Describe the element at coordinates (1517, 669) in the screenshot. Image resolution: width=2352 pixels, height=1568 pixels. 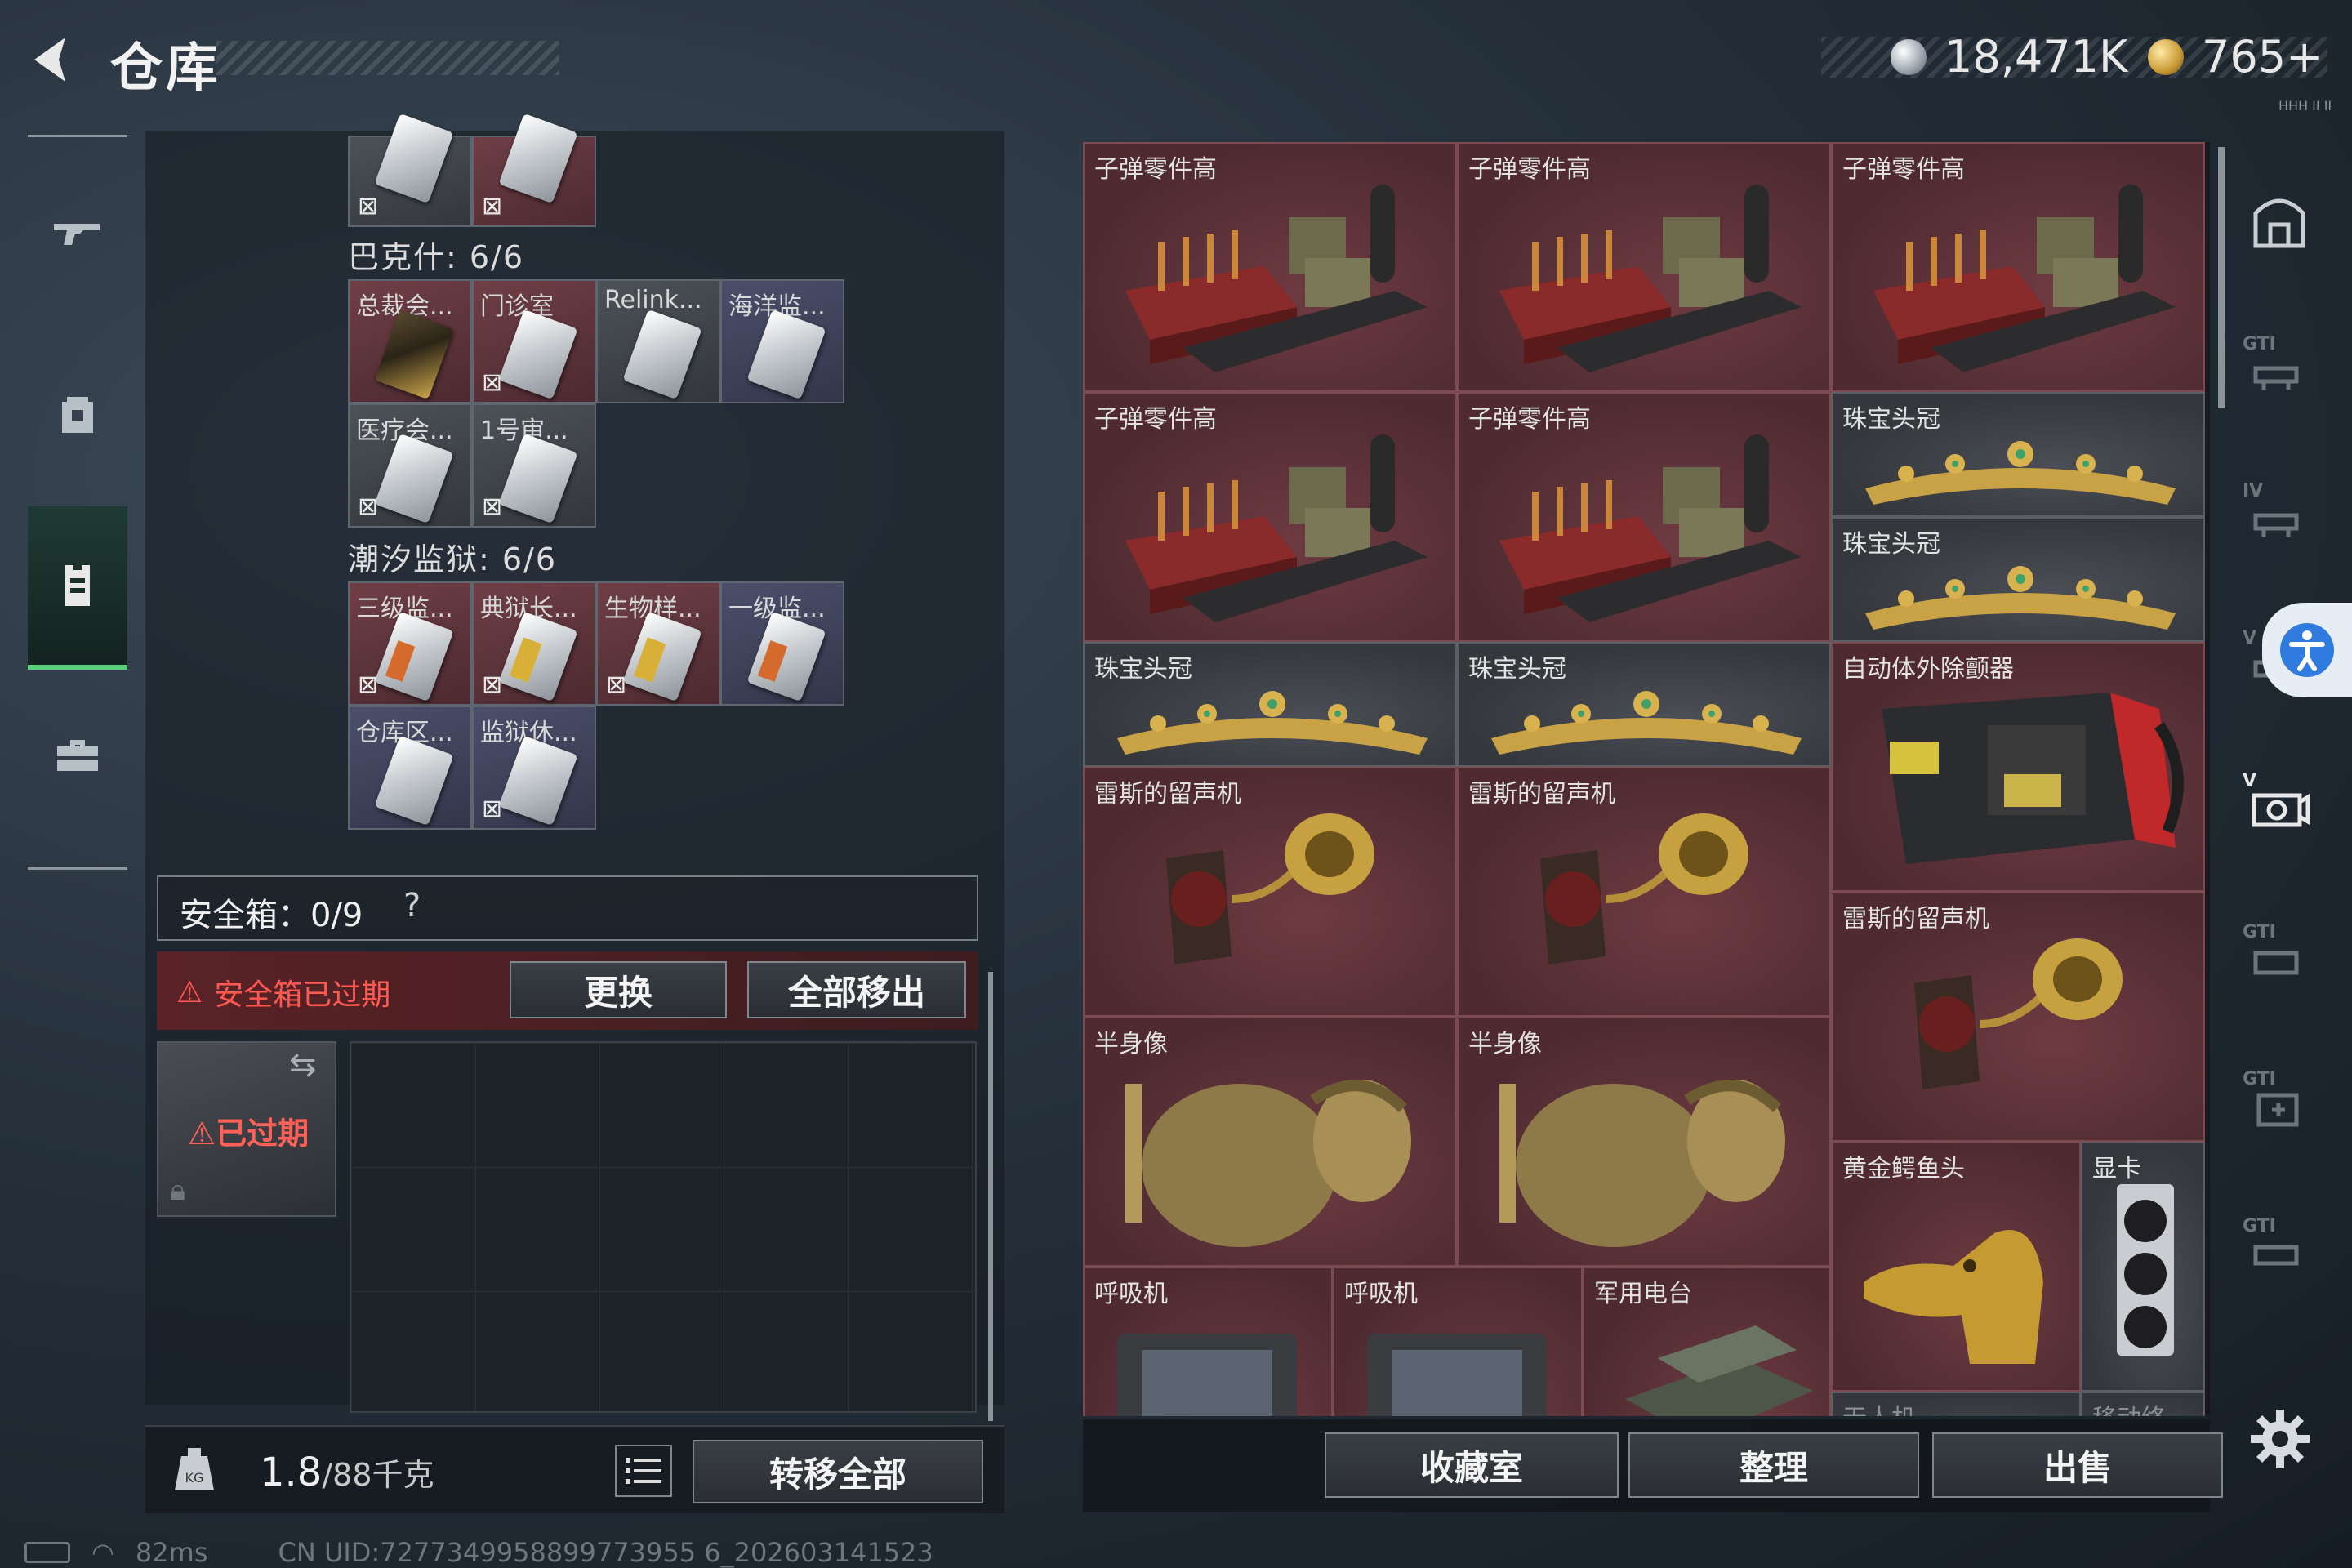
I see `item-label: 珠宝头冠` at that location.